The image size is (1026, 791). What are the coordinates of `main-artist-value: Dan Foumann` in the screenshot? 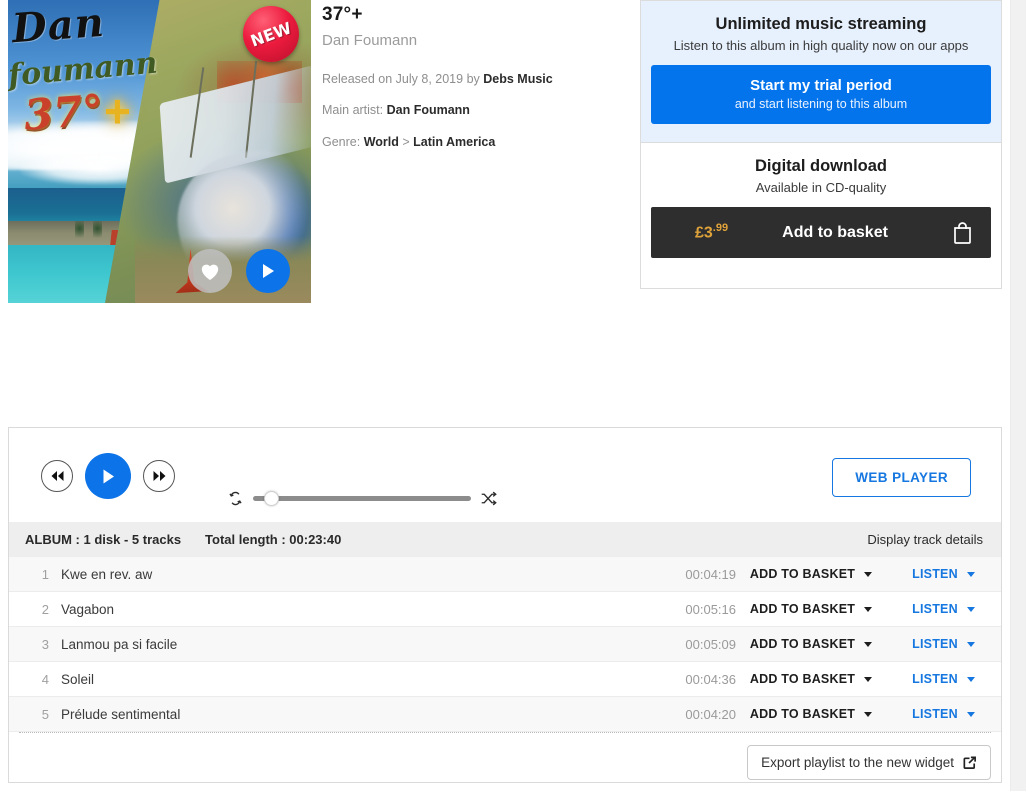 It's located at (428, 110).